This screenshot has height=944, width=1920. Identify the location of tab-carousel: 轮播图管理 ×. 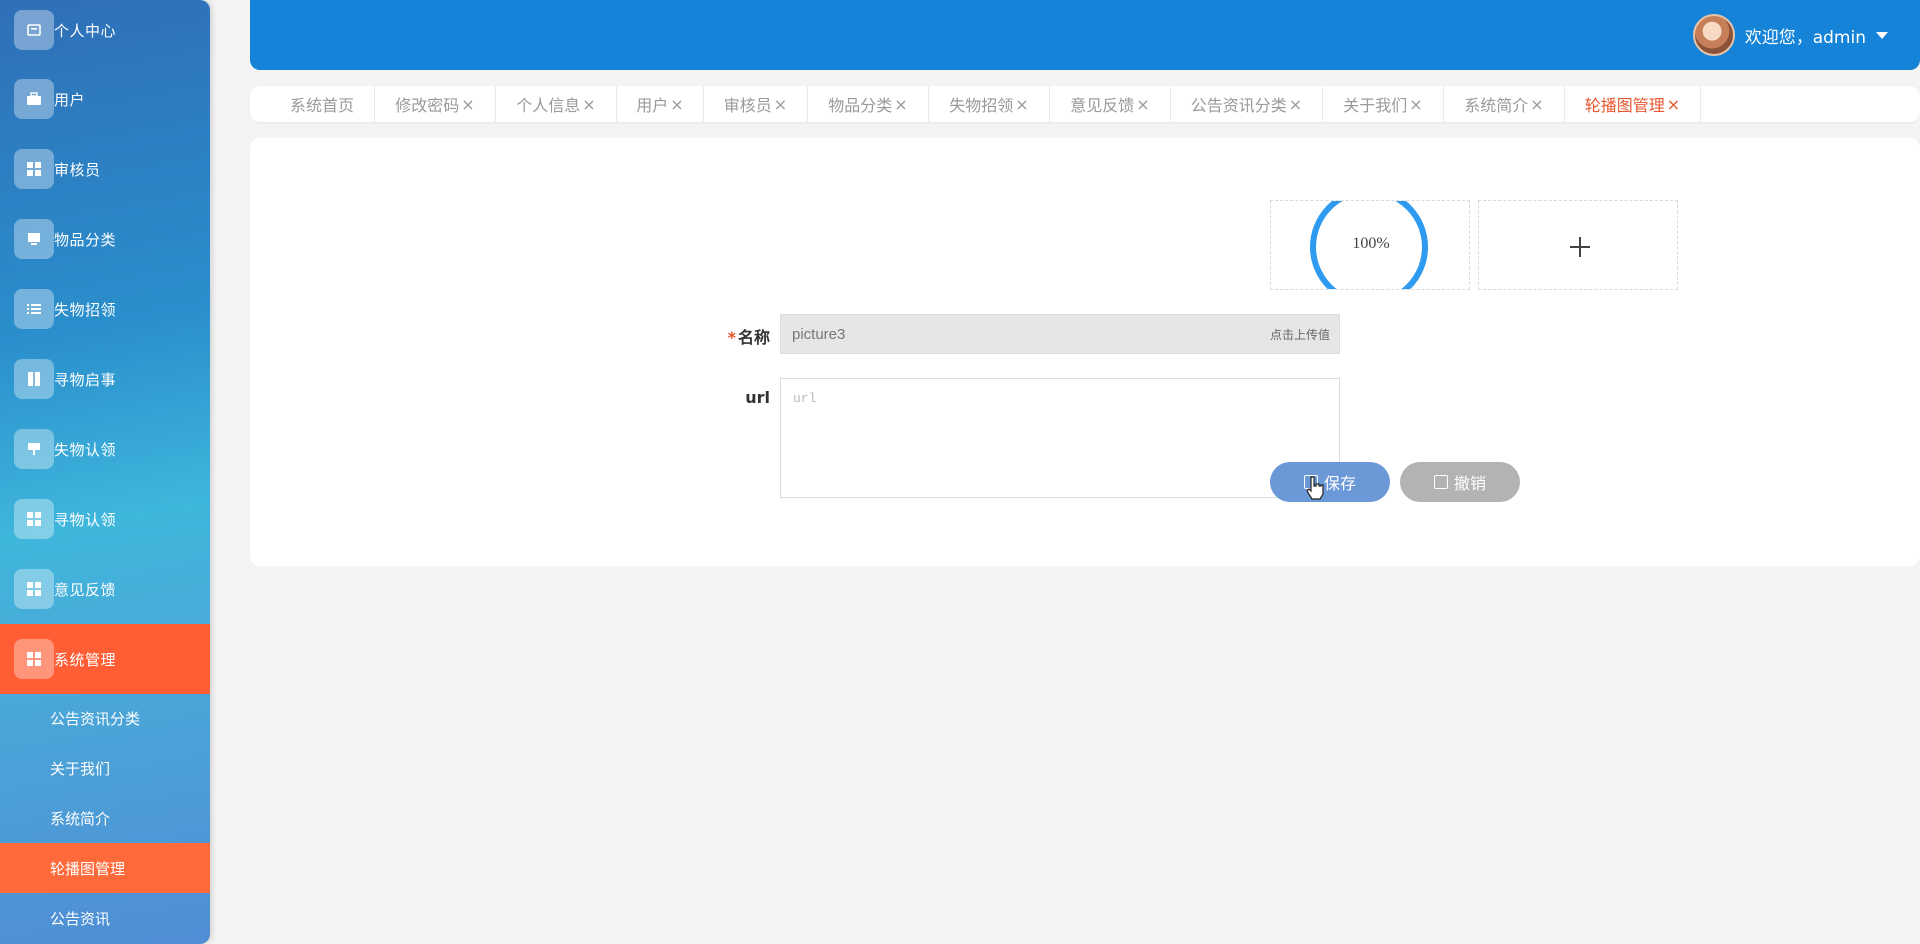
(1633, 104).